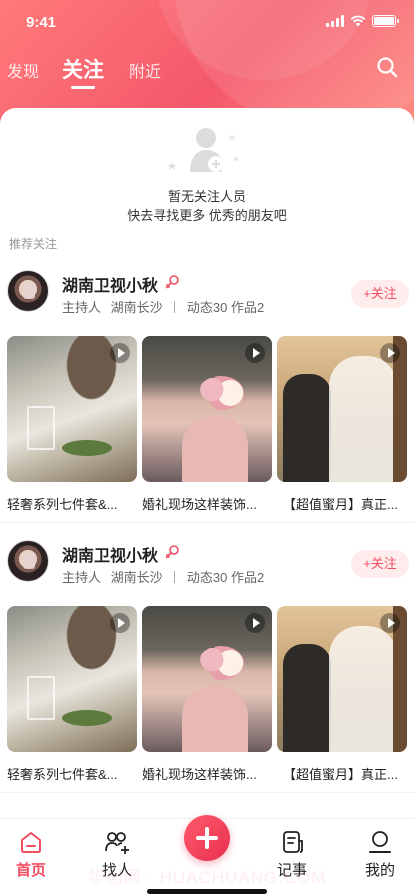 This screenshot has height=896, width=414. Describe the element at coordinates (207, 72) in the screenshot. I see `top-tabs: 发现 关注 附近` at that location.